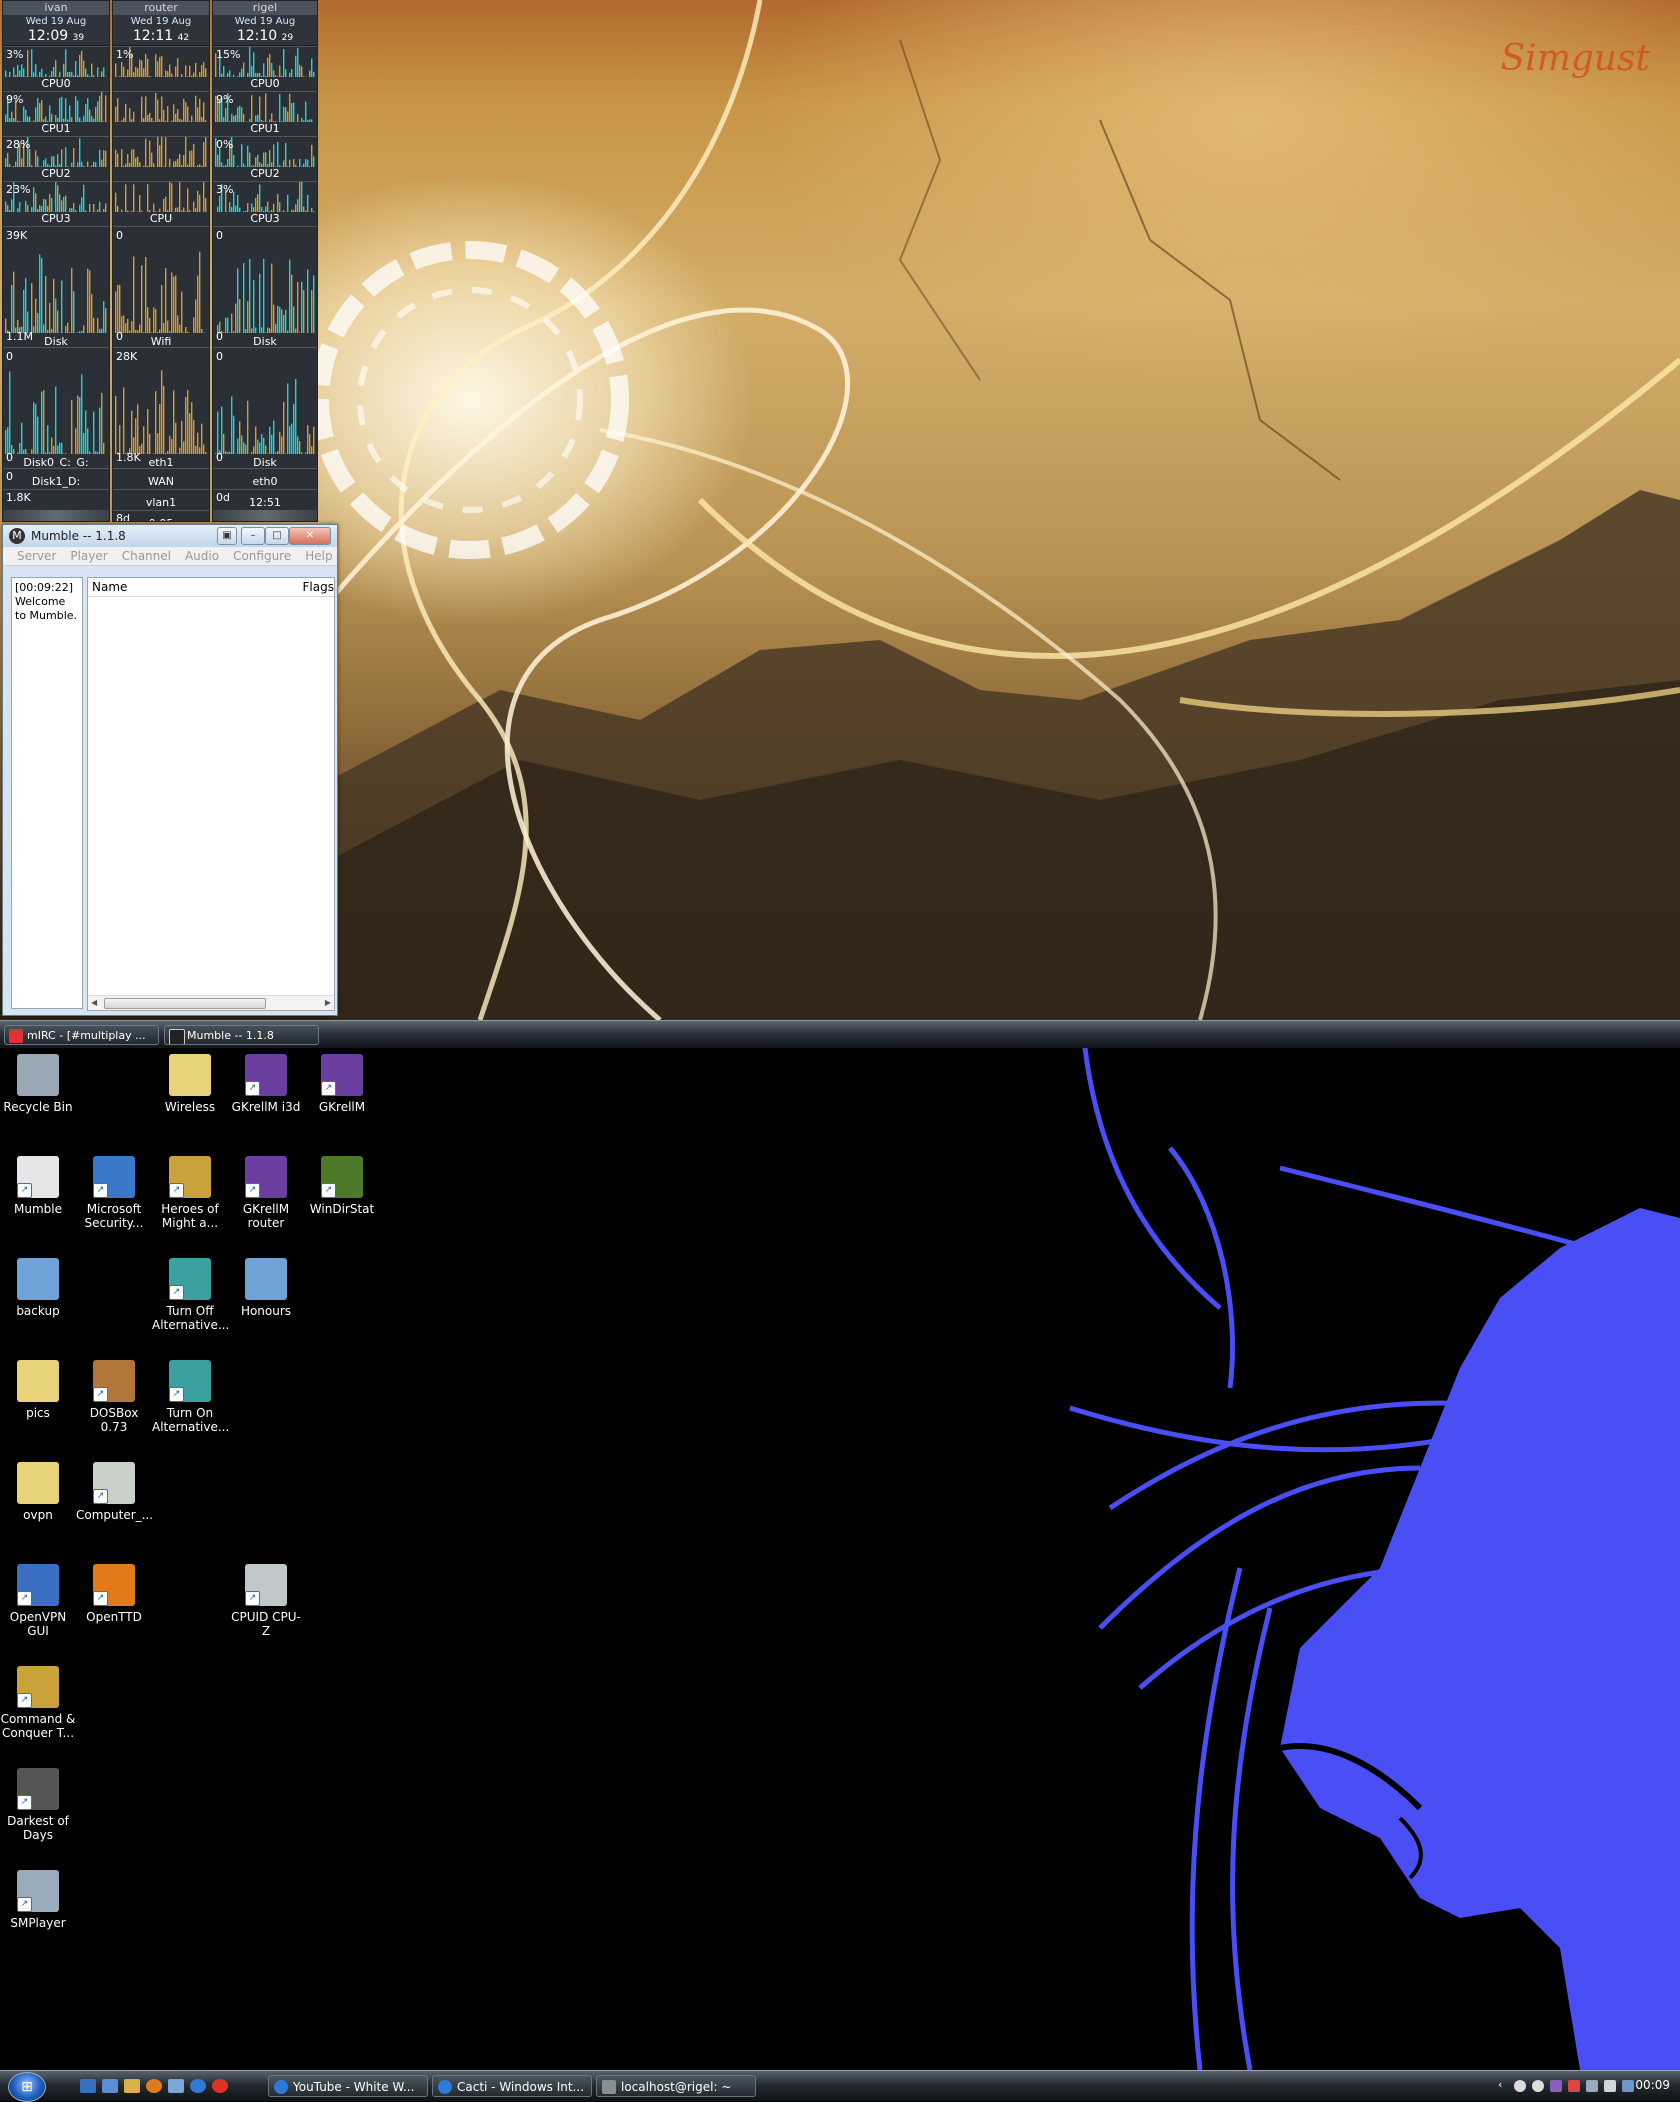 This screenshot has width=1680, height=2102. Describe the element at coordinates (38, 1288) in the screenshot. I see `desktop-icon-backup: backup` at that location.